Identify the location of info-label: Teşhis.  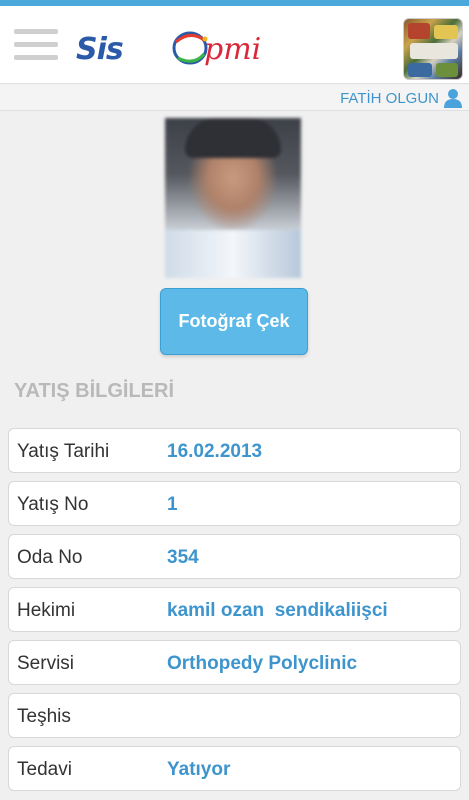
(44, 716).